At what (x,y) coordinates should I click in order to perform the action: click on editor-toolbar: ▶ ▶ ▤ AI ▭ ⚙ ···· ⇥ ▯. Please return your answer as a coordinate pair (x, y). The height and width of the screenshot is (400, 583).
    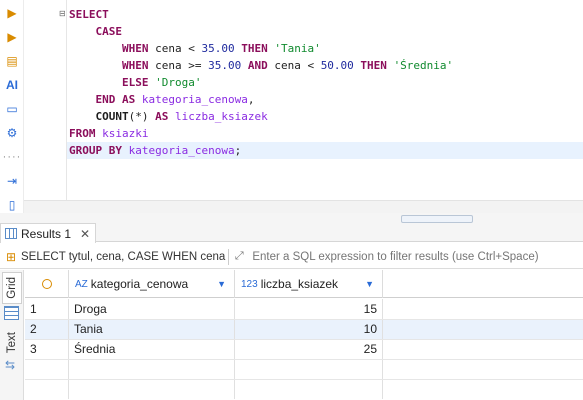
    Looking at the image, I should click on (12, 106).